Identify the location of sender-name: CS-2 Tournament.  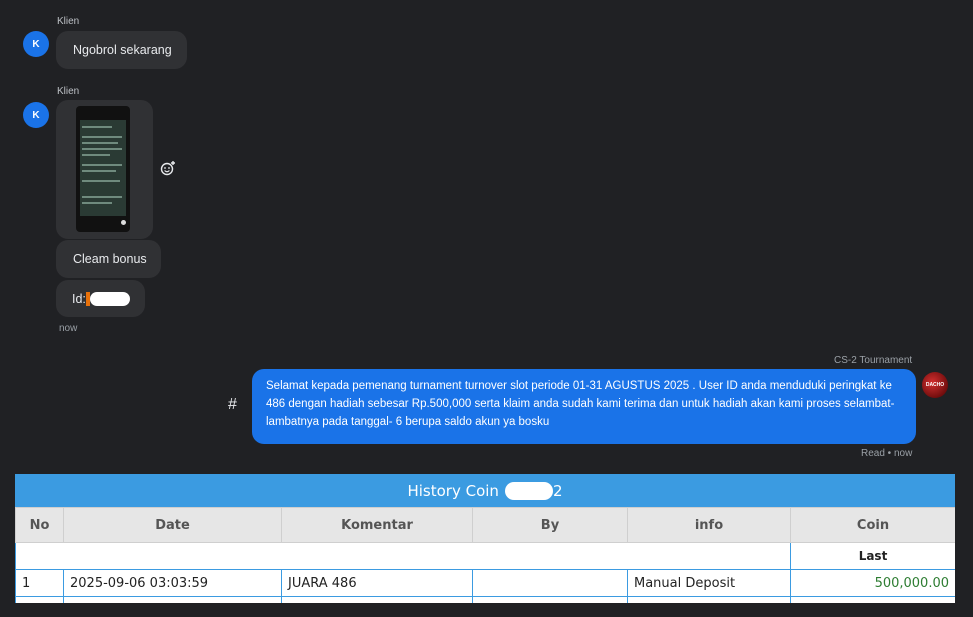
(873, 360).